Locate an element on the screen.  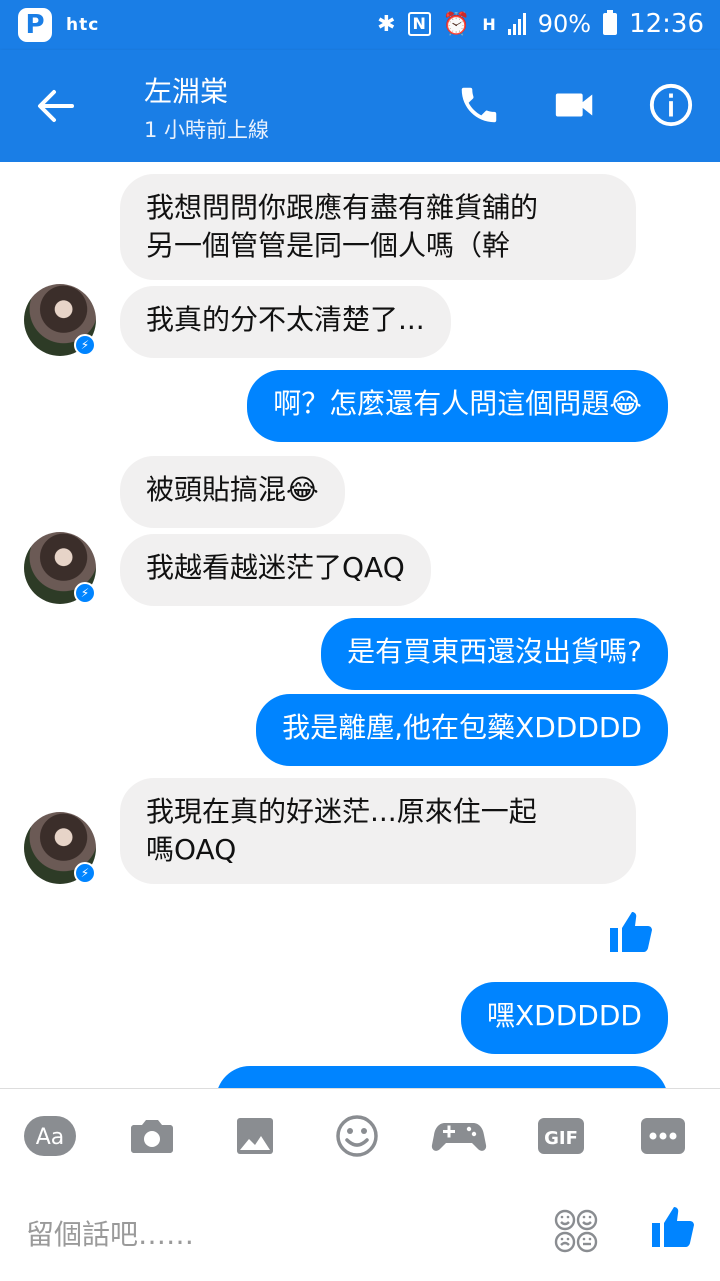
status-bar: P htc ✱ N ⏰ H 90% 12:36 is located at coordinates (360, 25).